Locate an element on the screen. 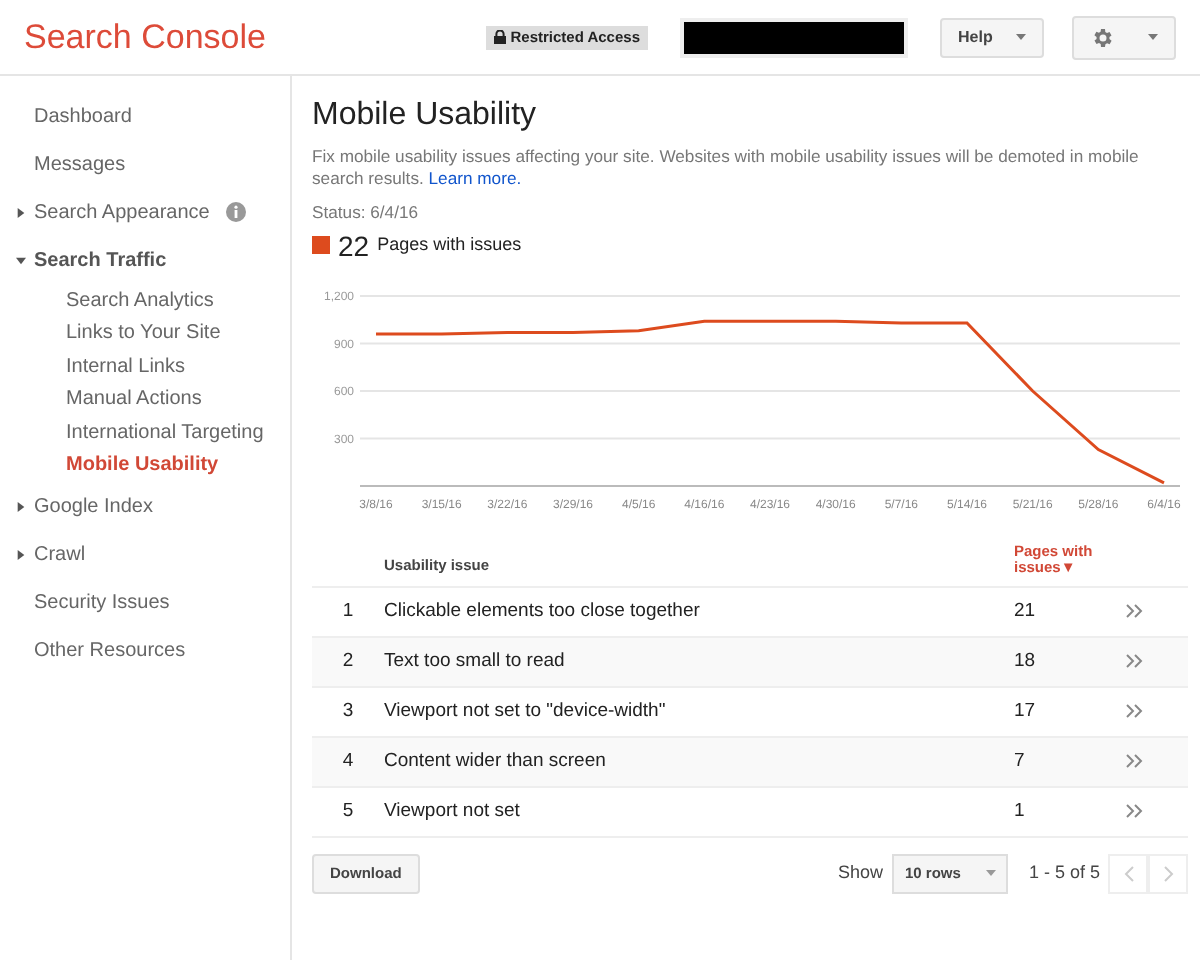  page-count: 7 is located at coordinates (1020, 761).